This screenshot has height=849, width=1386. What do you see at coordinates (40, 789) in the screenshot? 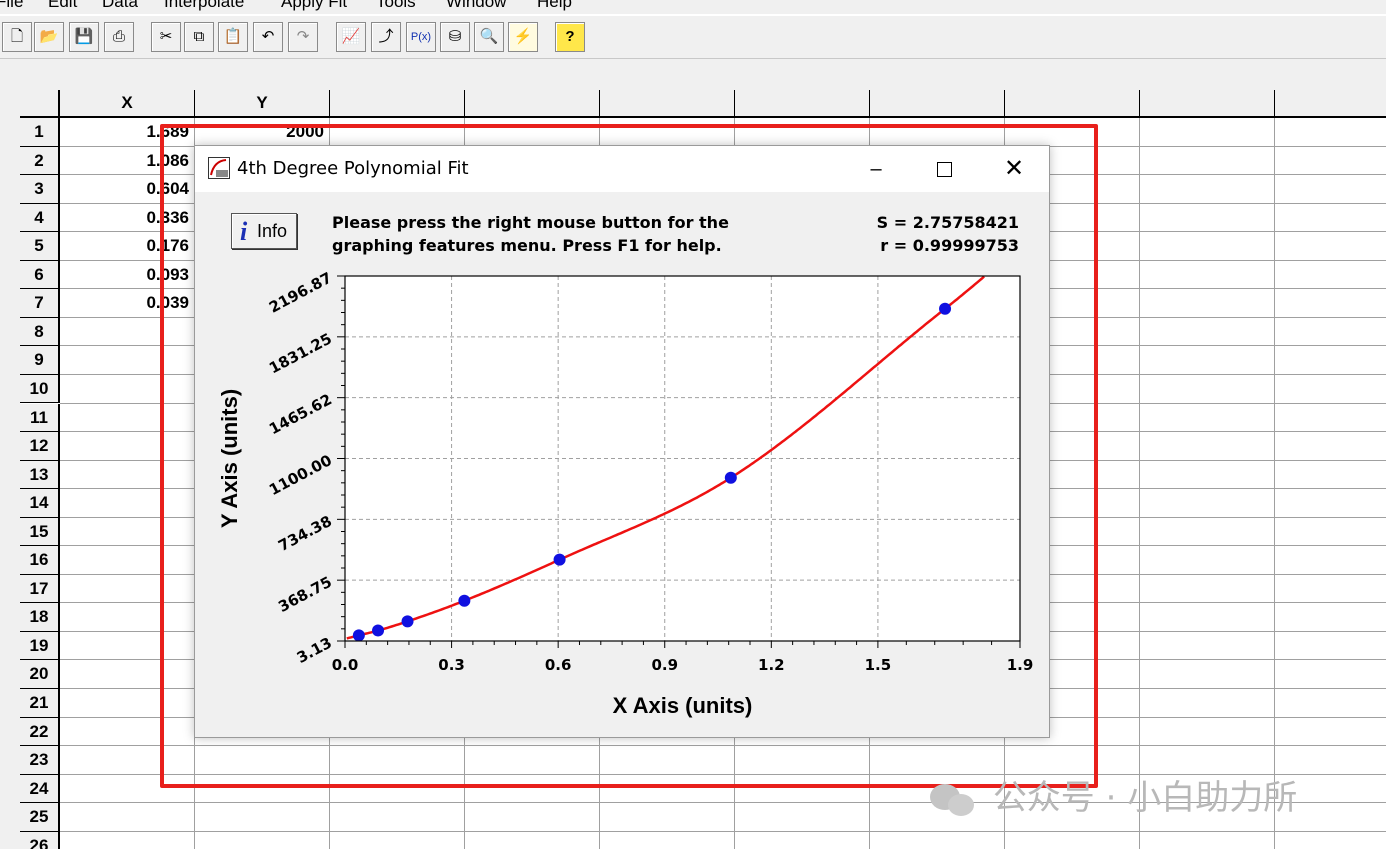
I see `row-header: 24` at bounding box center [40, 789].